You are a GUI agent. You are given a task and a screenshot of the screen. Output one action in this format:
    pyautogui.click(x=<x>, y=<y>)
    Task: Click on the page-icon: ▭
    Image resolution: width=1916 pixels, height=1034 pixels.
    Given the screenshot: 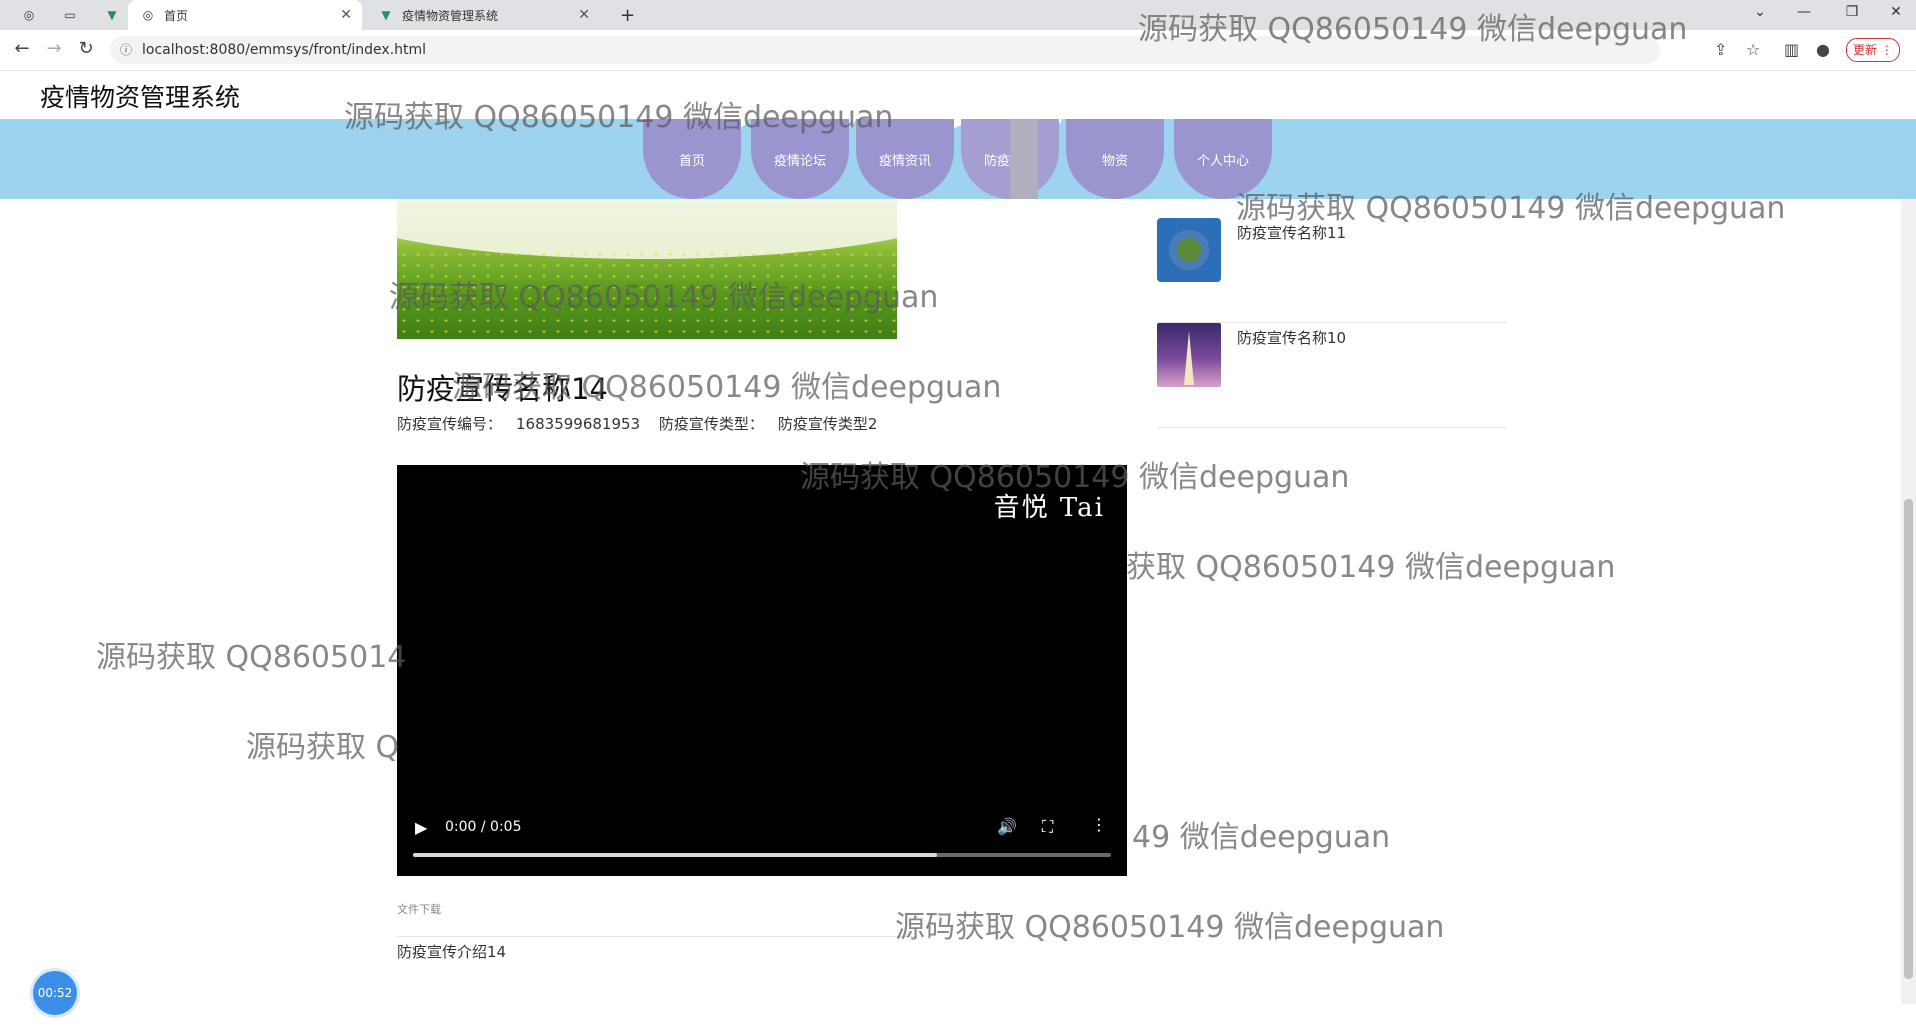 What is the action you would take?
    pyautogui.click(x=70, y=15)
    